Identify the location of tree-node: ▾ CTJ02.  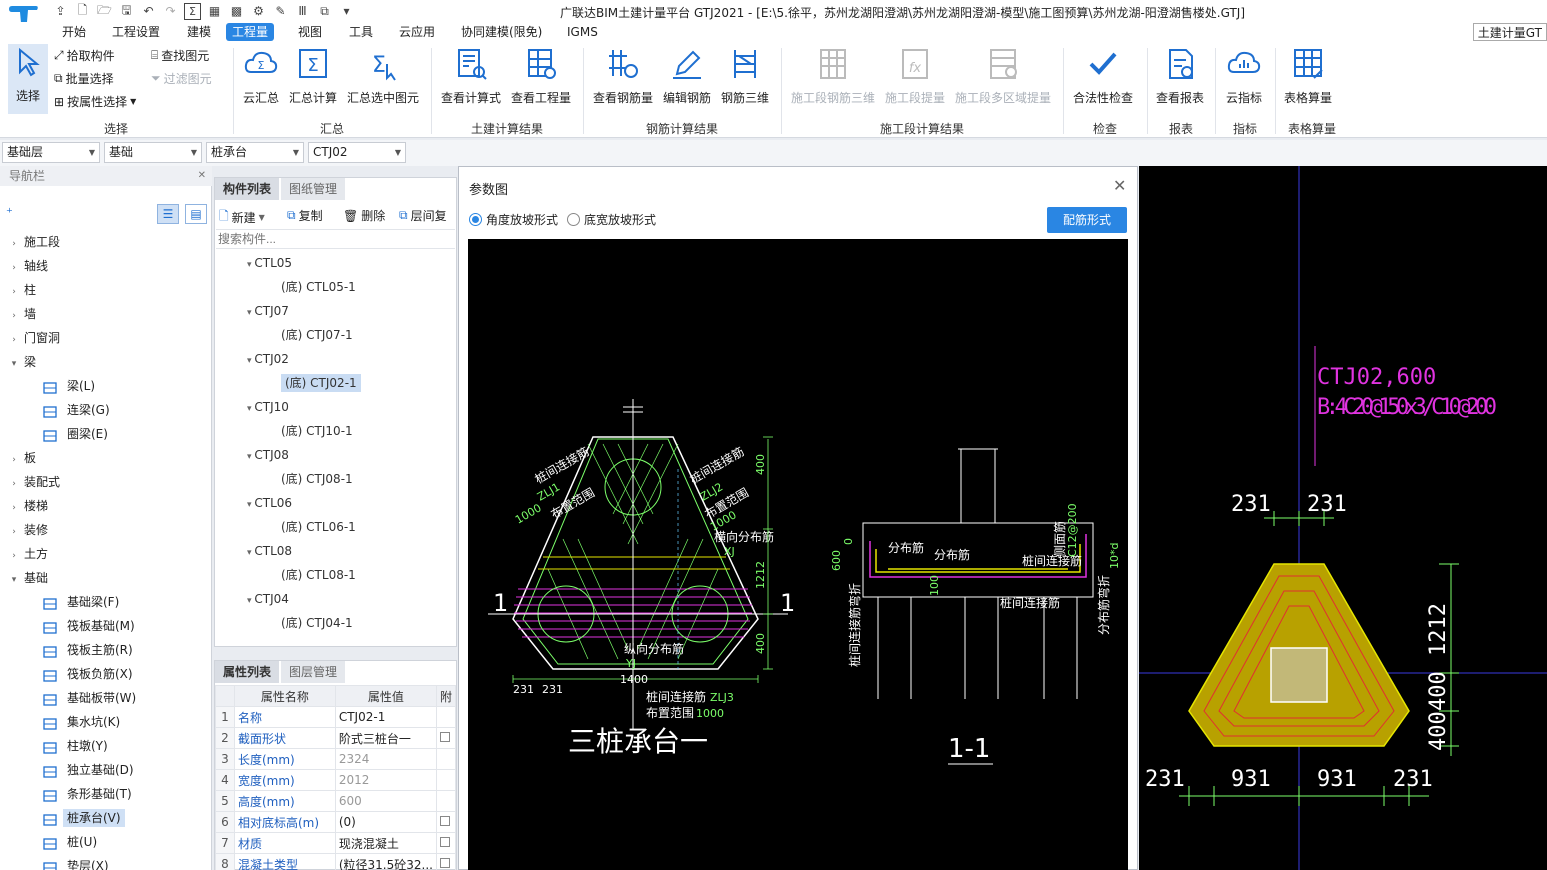
(268, 359).